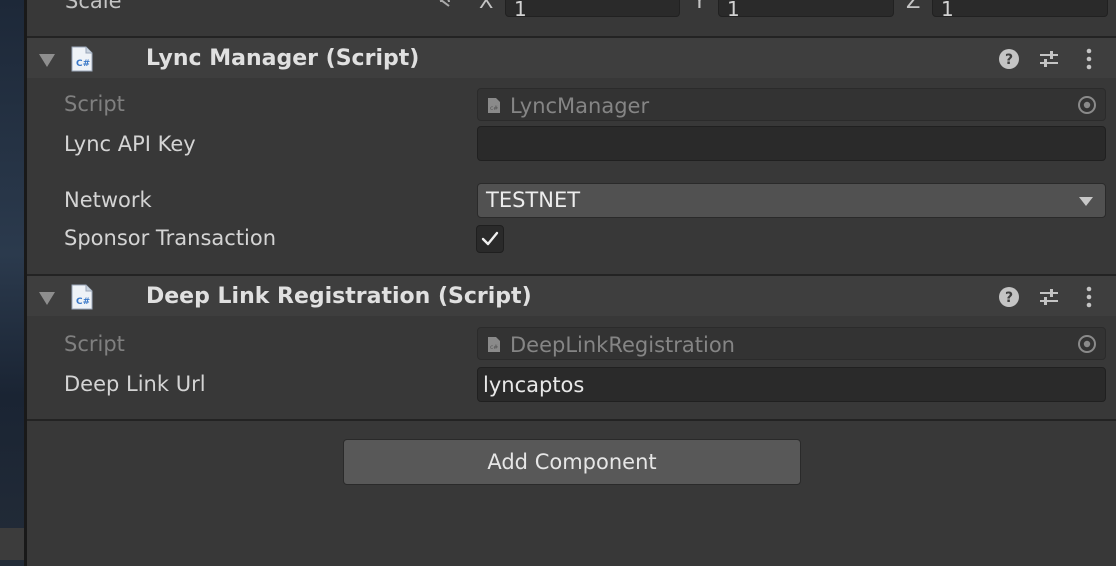  Describe the element at coordinates (592, 10) in the screenshot. I see `scale-x-field: 1` at that location.